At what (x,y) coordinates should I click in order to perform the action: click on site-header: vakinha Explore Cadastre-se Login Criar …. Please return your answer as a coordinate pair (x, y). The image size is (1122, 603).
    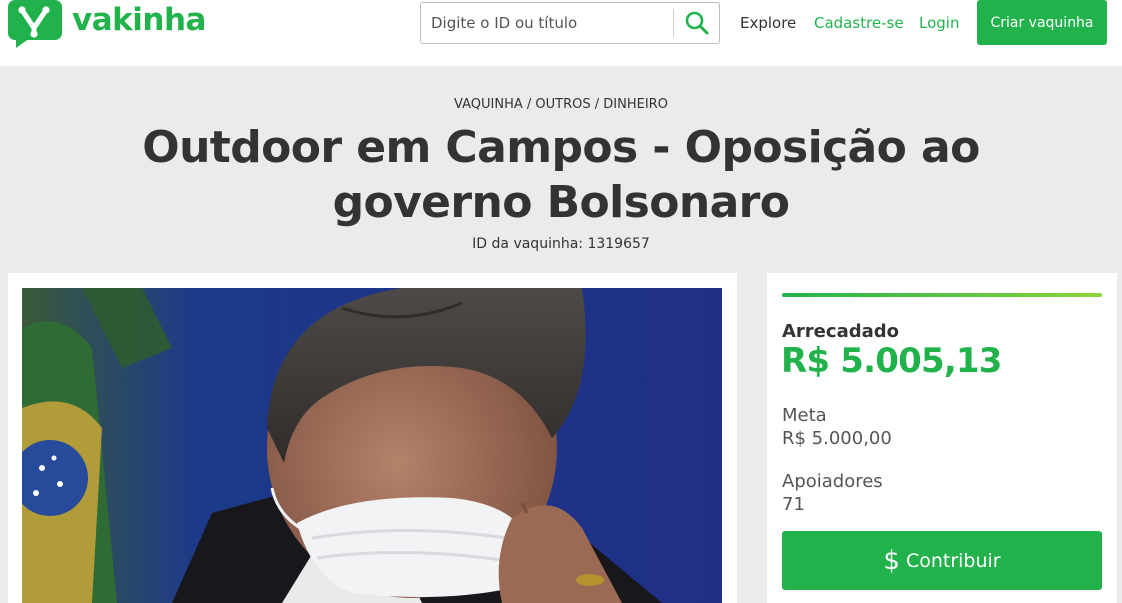
    Looking at the image, I should click on (561, 33).